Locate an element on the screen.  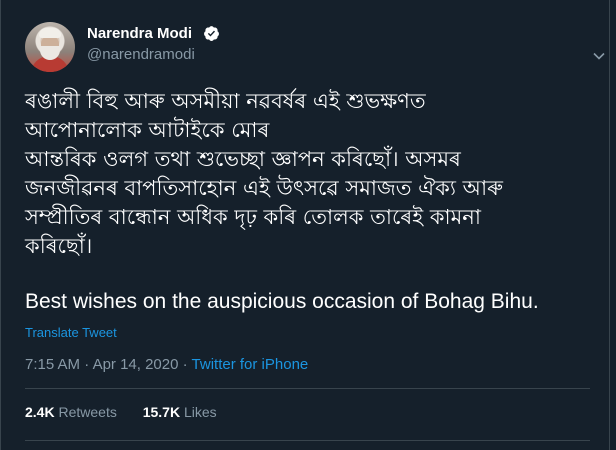
tweet-source-link: Twitter for iPhone is located at coordinates (250, 364).